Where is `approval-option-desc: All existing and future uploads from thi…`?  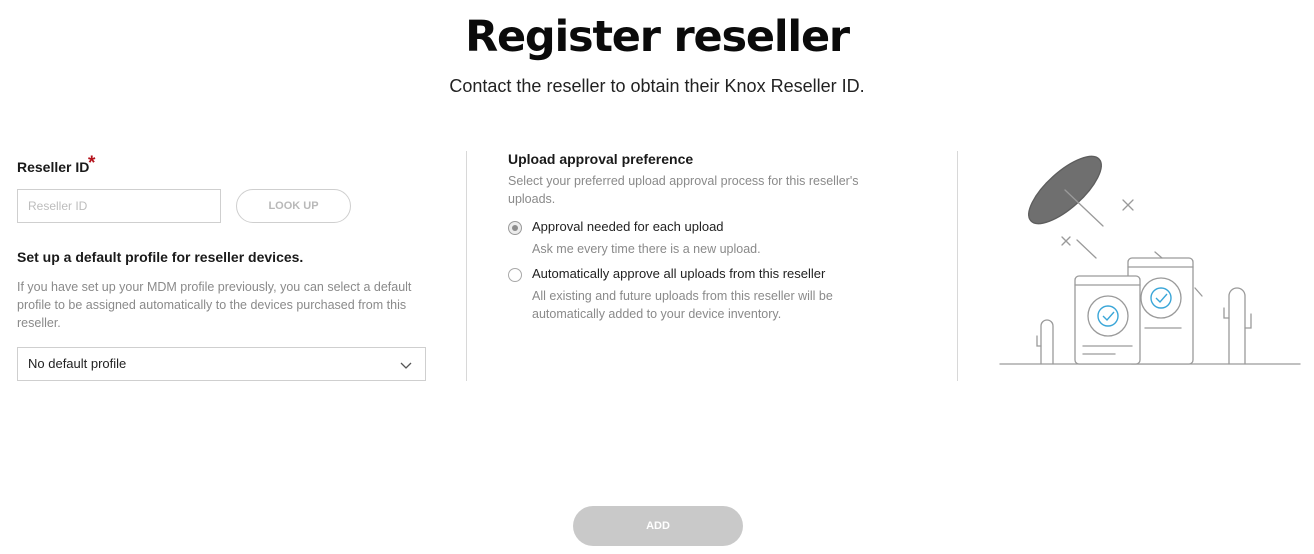
approval-option-desc: All existing and future uploads from thi… is located at coordinates (682, 305).